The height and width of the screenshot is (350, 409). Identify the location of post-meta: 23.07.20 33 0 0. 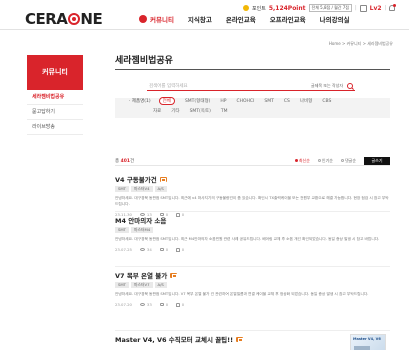
(252, 304).